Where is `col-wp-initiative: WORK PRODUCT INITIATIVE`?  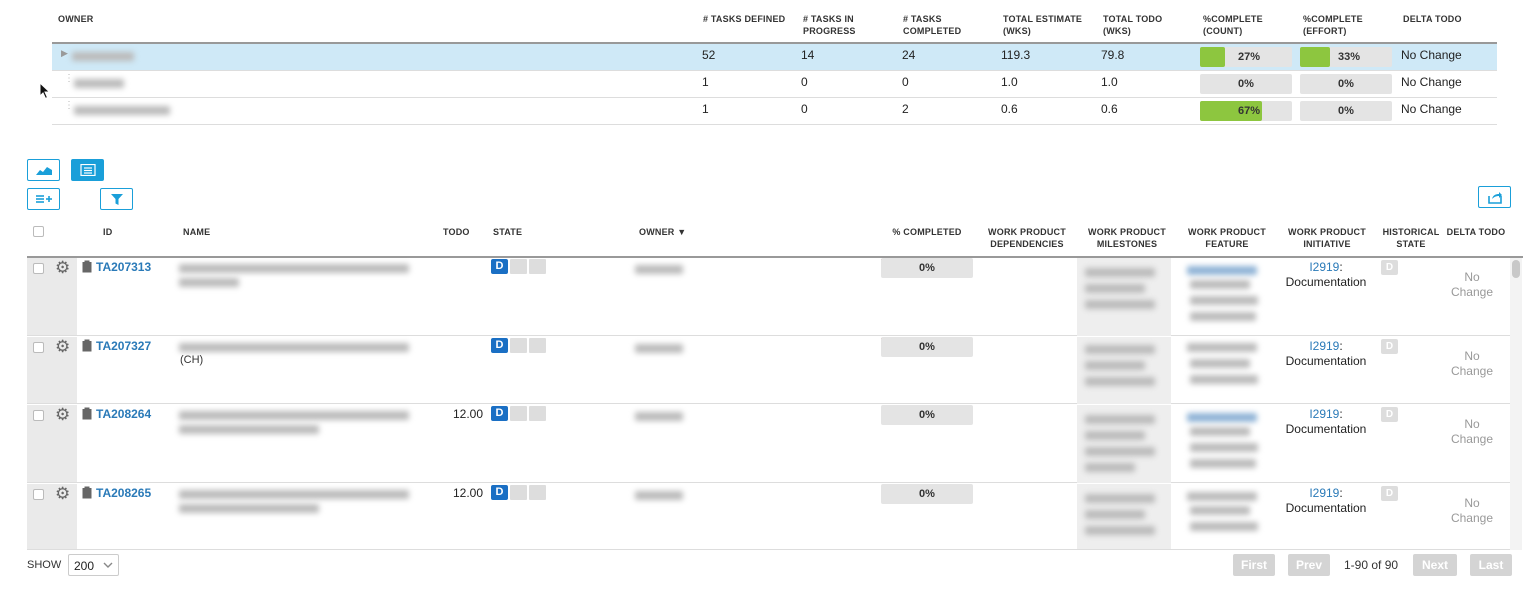 col-wp-initiative: WORK PRODUCT INITIATIVE is located at coordinates (1327, 238).